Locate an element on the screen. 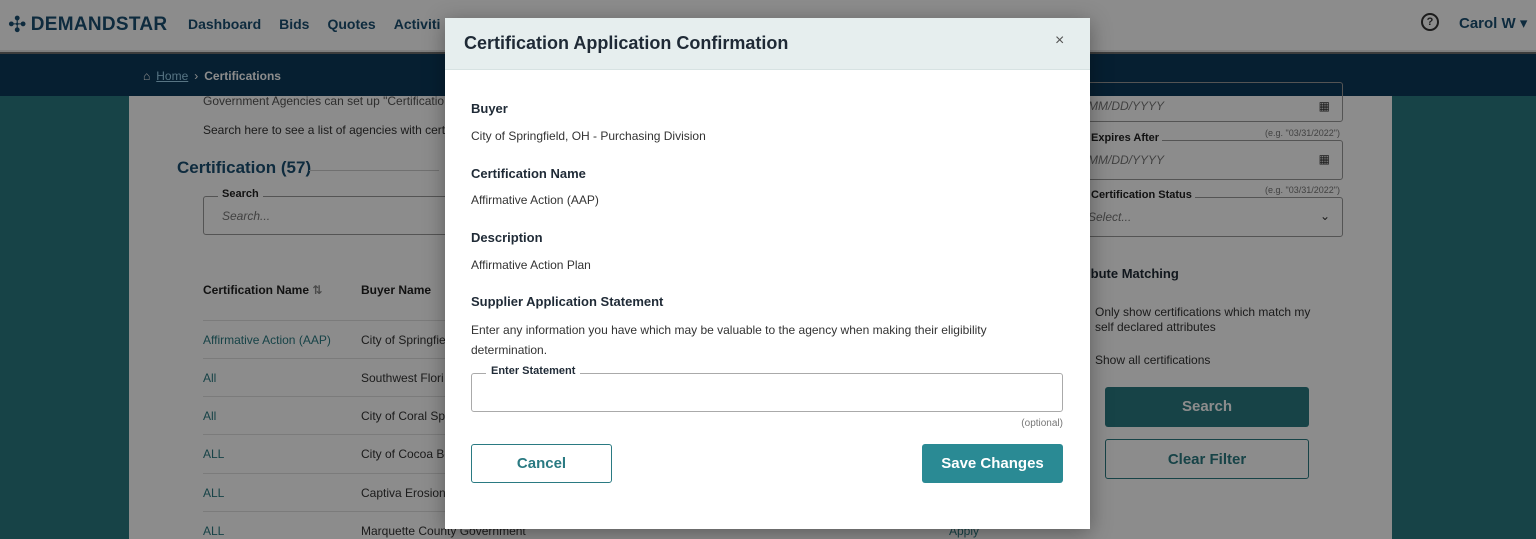 The image size is (1536, 539). supplier-statement-label: Supplier Application Statement is located at coordinates (567, 301).